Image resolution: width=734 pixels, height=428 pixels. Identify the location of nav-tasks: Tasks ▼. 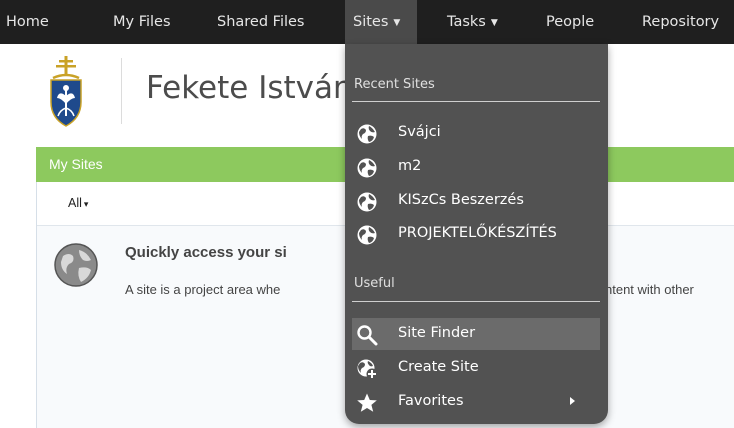
(472, 22).